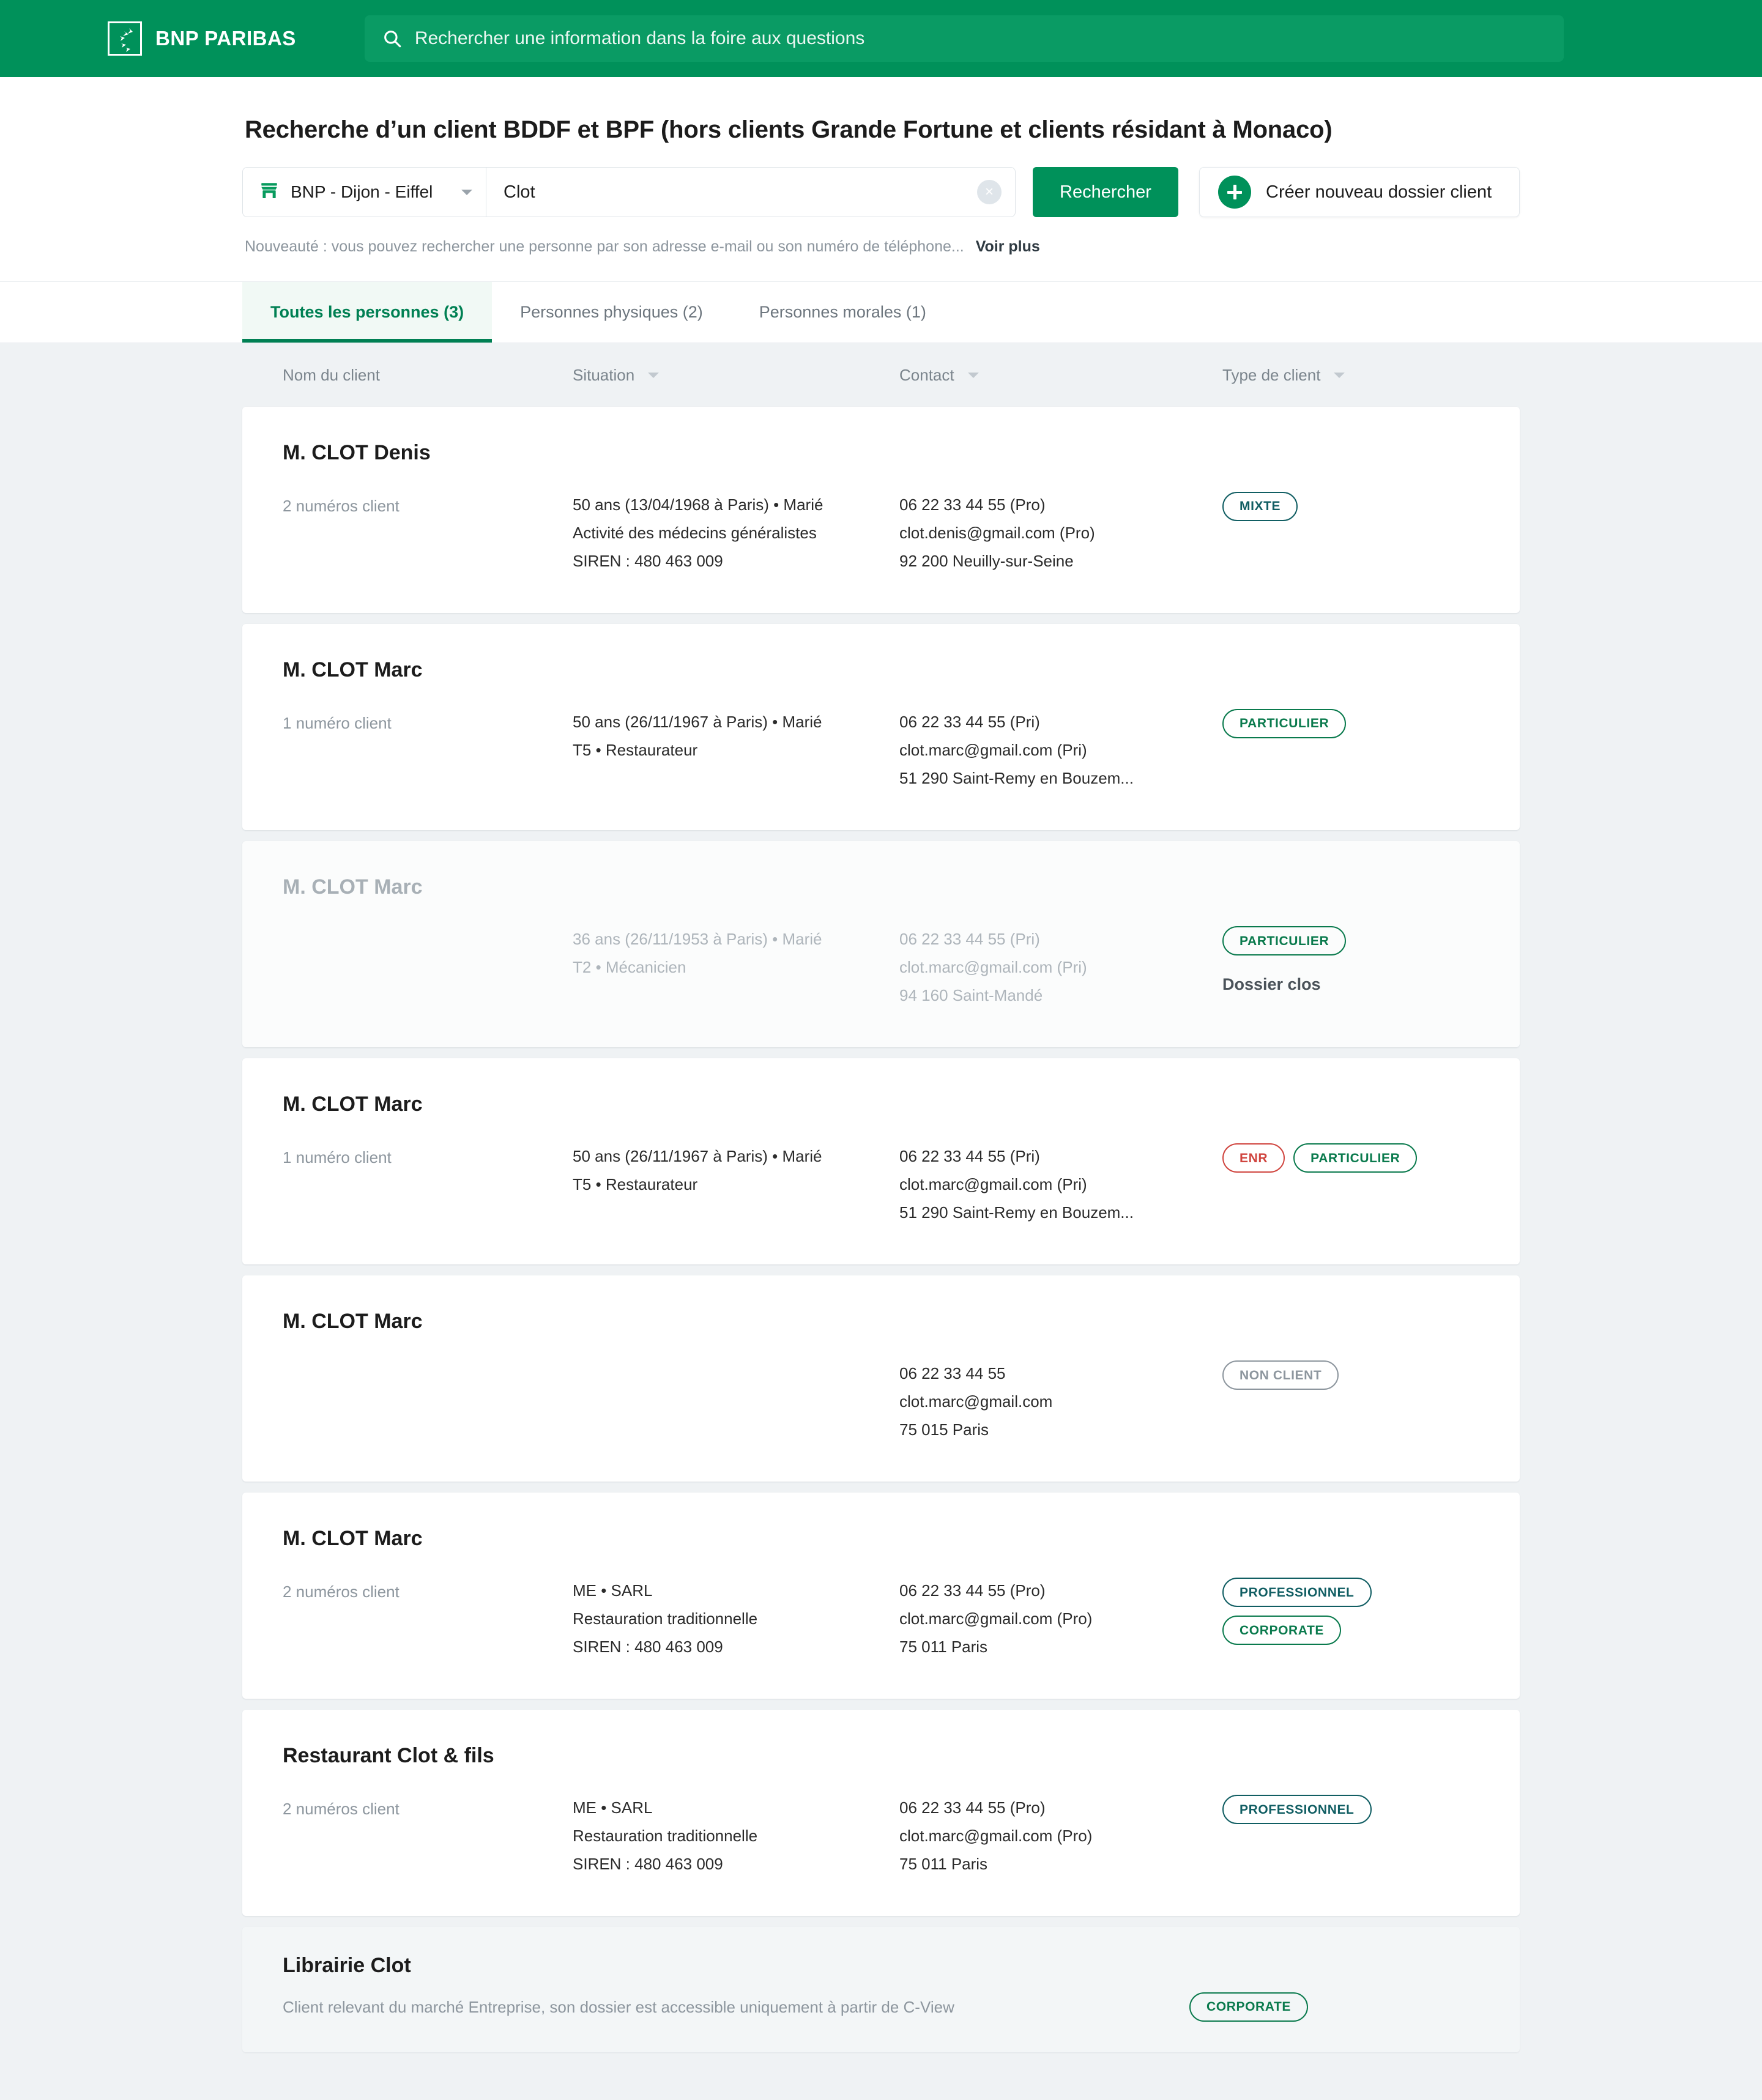  Describe the element at coordinates (1249, 2007) in the screenshot. I see `status-badge: CORPORATE` at that location.